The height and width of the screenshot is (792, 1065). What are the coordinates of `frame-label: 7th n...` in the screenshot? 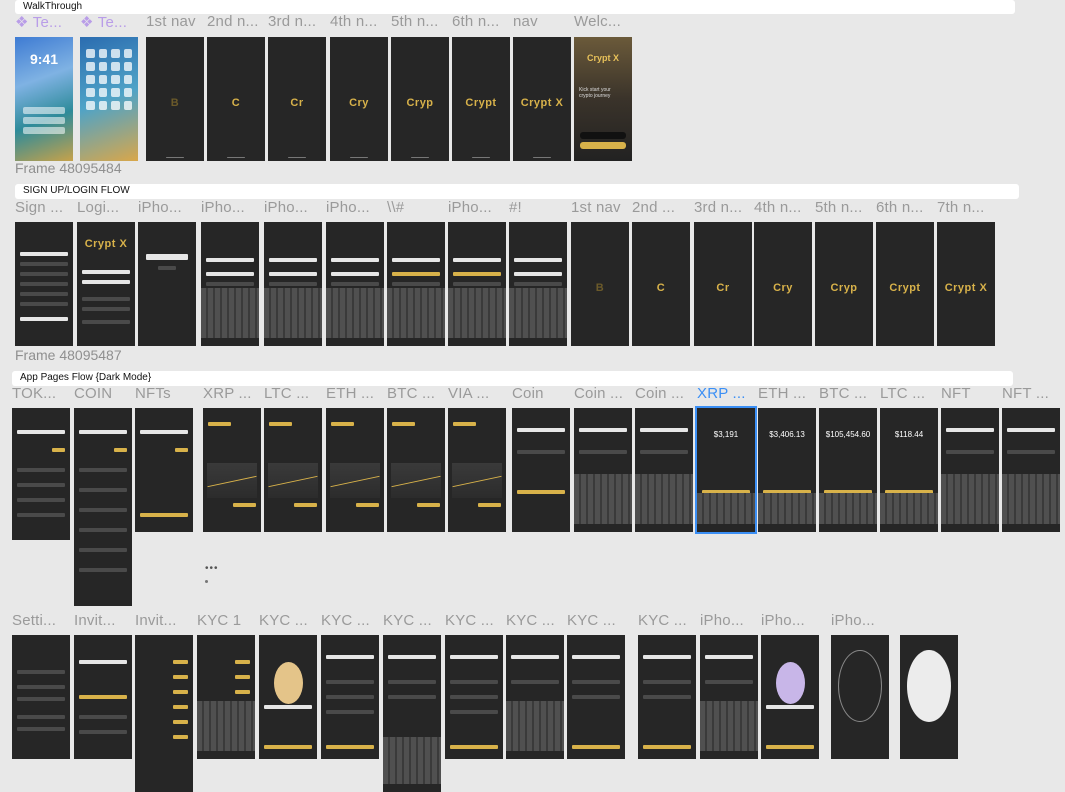 It's located at (966, 207).